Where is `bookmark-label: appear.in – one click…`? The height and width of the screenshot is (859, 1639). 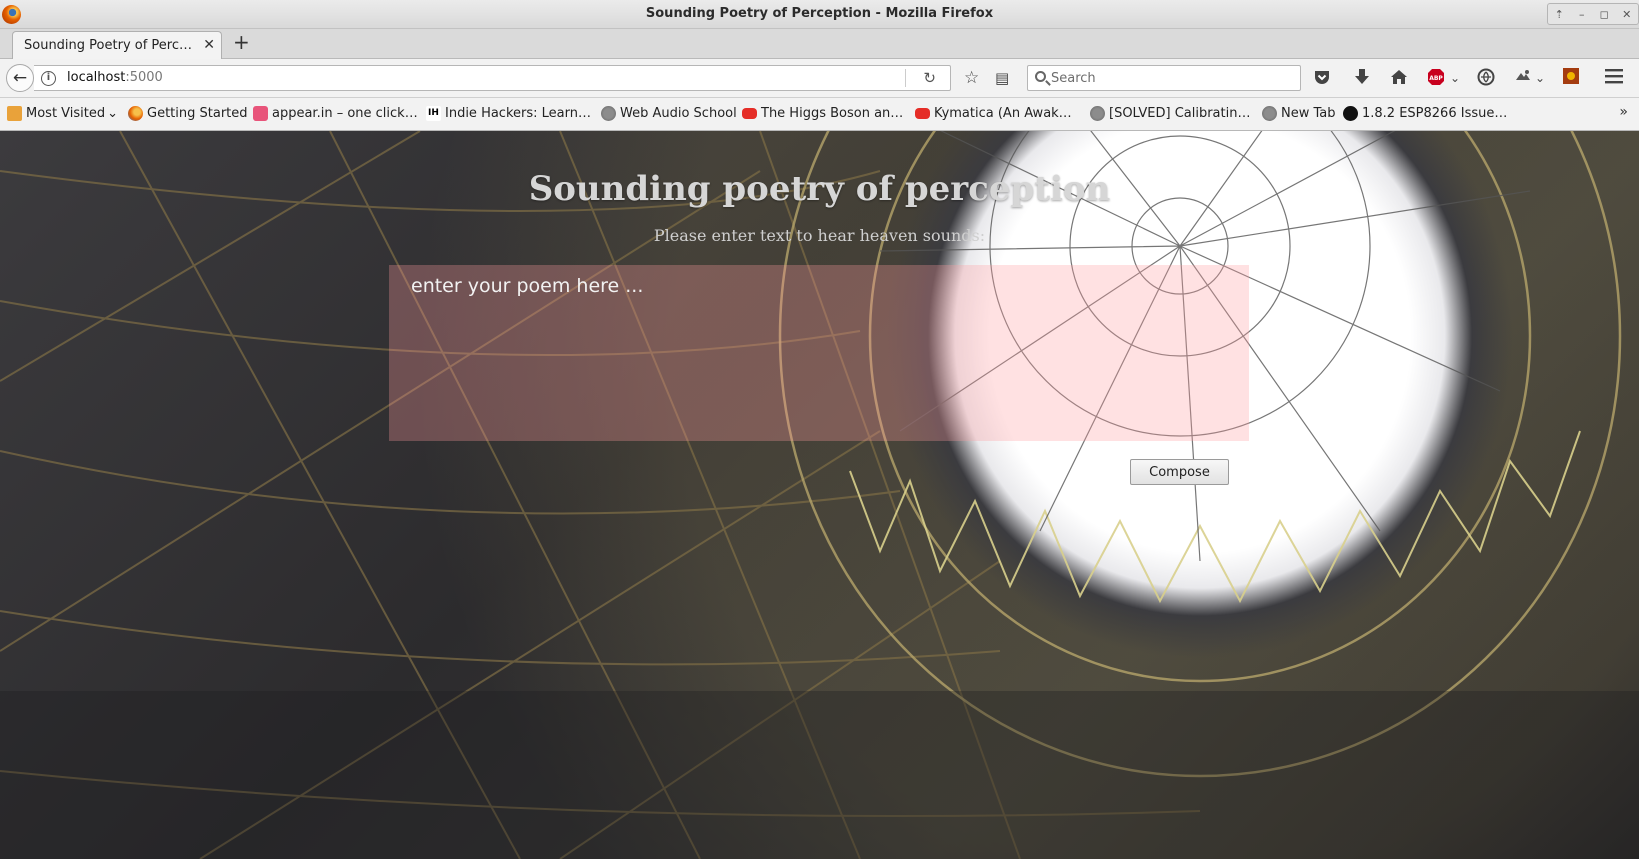 bookmark-label: appear.in – one click… is located at coordinates (345, 113).